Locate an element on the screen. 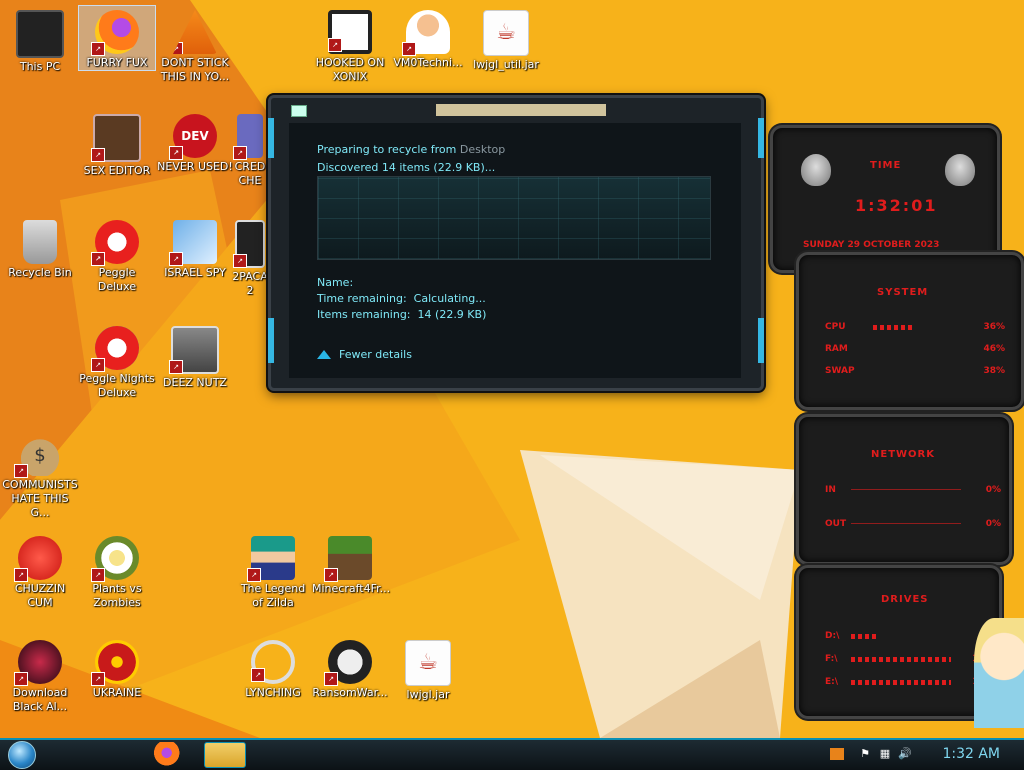  desktop-icon-hooked-on-xonix: ↗ HOOKED ON XONIX is located at coordinates (350, 45).